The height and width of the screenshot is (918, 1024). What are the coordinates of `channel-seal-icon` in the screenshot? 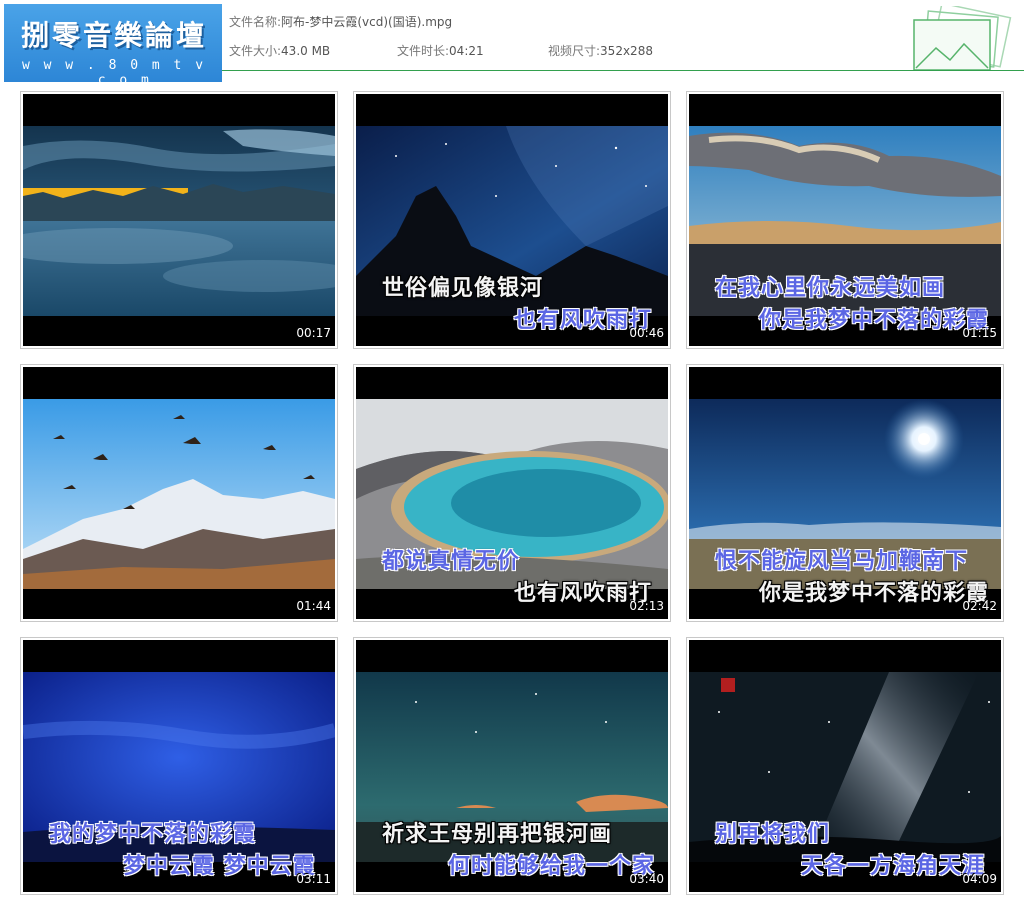 It's located at (728, 685).